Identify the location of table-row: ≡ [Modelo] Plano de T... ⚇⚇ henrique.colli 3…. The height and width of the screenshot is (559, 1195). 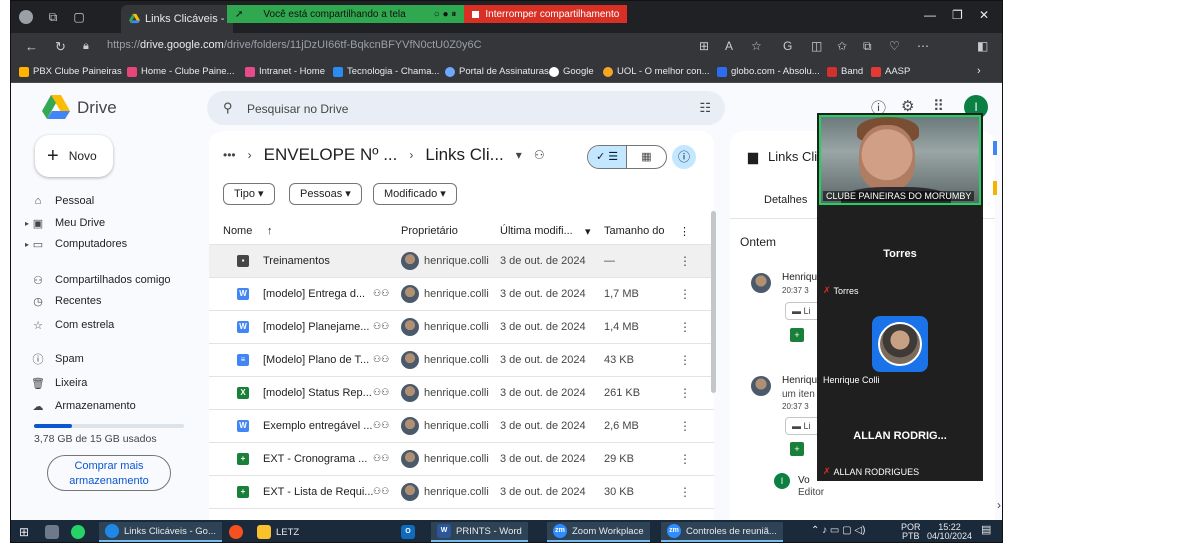
(461, 360).